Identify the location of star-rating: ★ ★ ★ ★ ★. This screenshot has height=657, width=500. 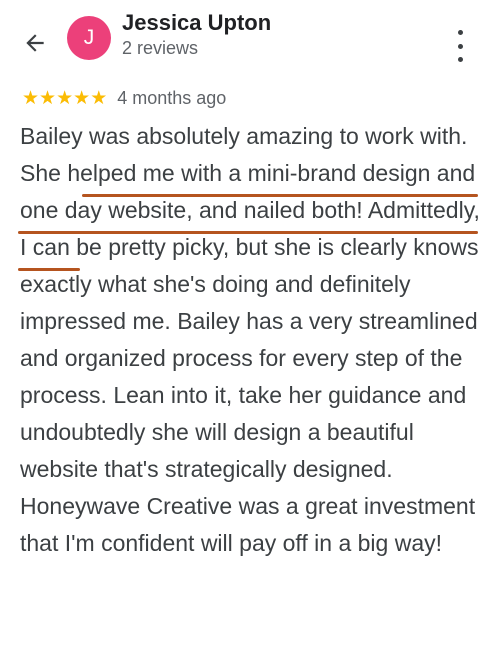
(64, 98).